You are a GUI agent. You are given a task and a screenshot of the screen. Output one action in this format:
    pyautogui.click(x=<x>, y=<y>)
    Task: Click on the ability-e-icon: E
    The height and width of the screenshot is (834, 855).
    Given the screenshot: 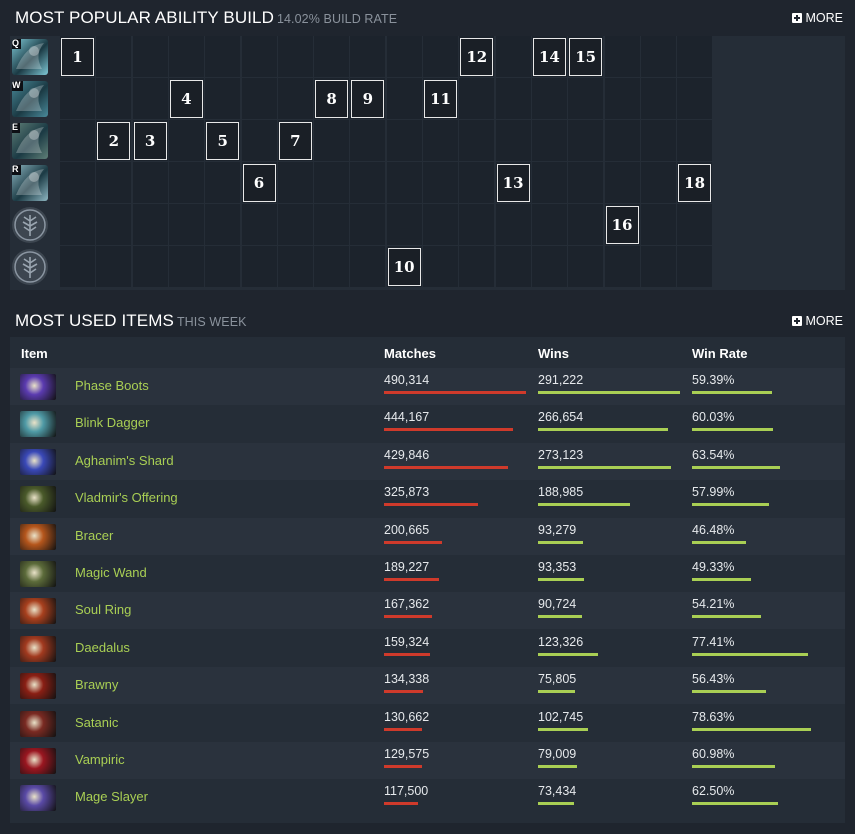 What is the action you would take?
    pyautogui.click(x=30, y=141)
    